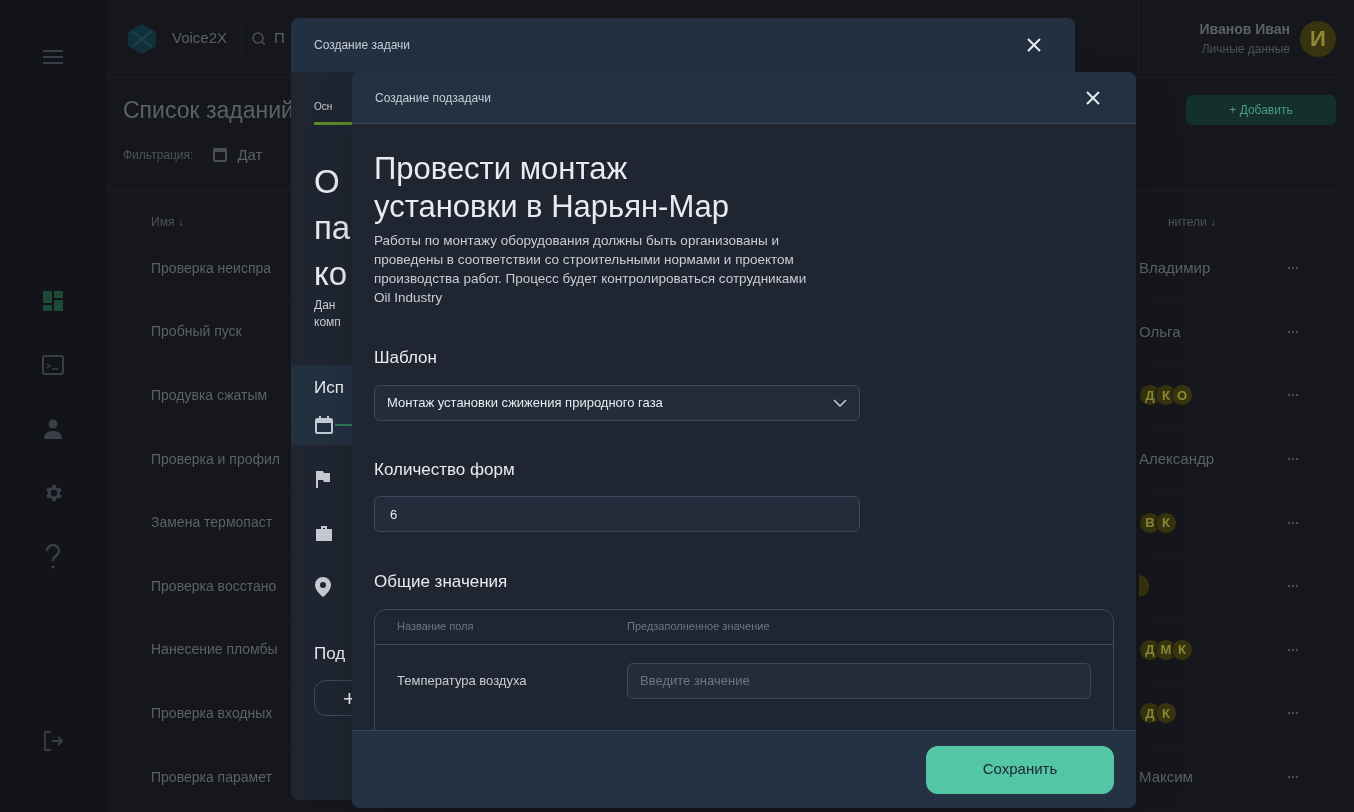 This screenshot has height=812, width=1354. I want to click on assignee-name: Александр, so click(1177, 458).